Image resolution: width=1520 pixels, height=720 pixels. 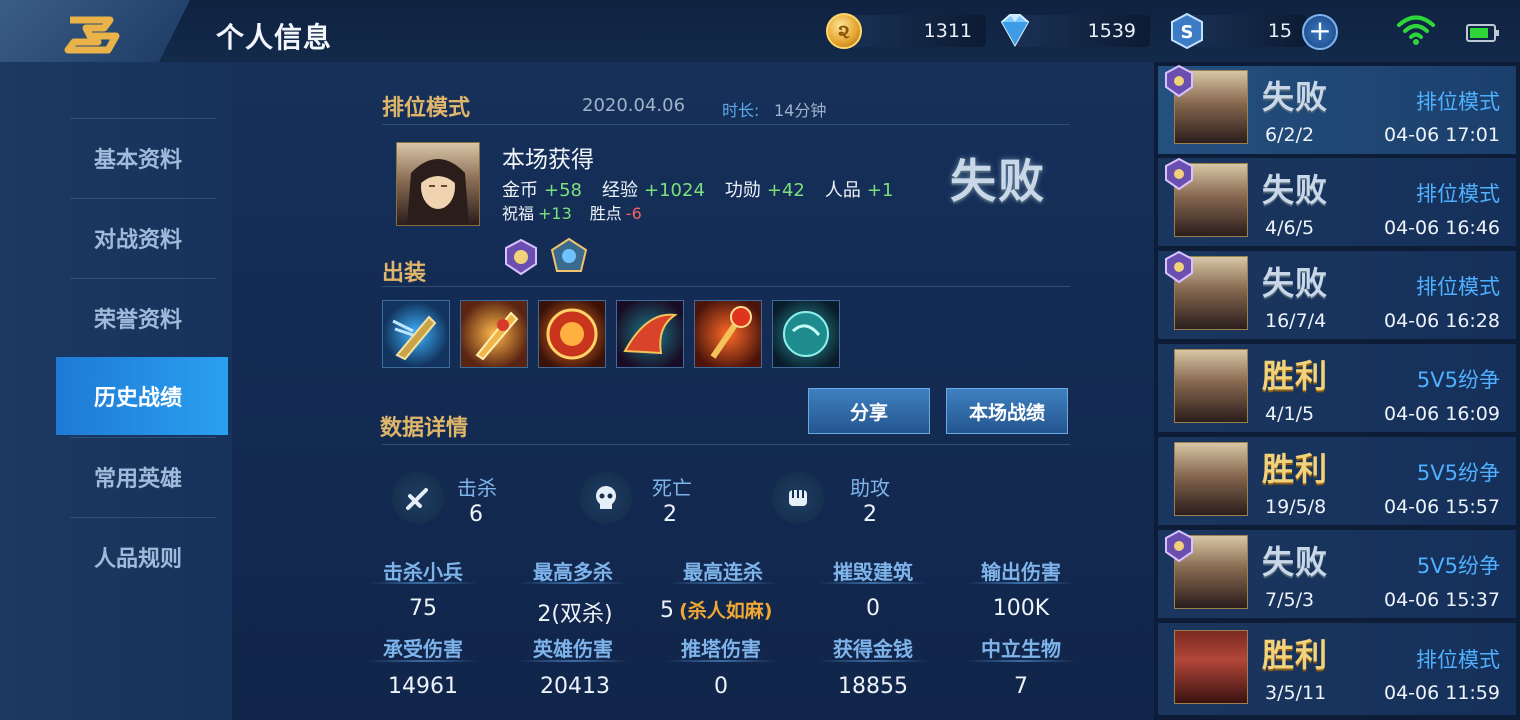 What do you see at coordinates (742, 190) in the screenshot?
I see `merit-reward-label: 功勋` at bounding box center [742, 190].